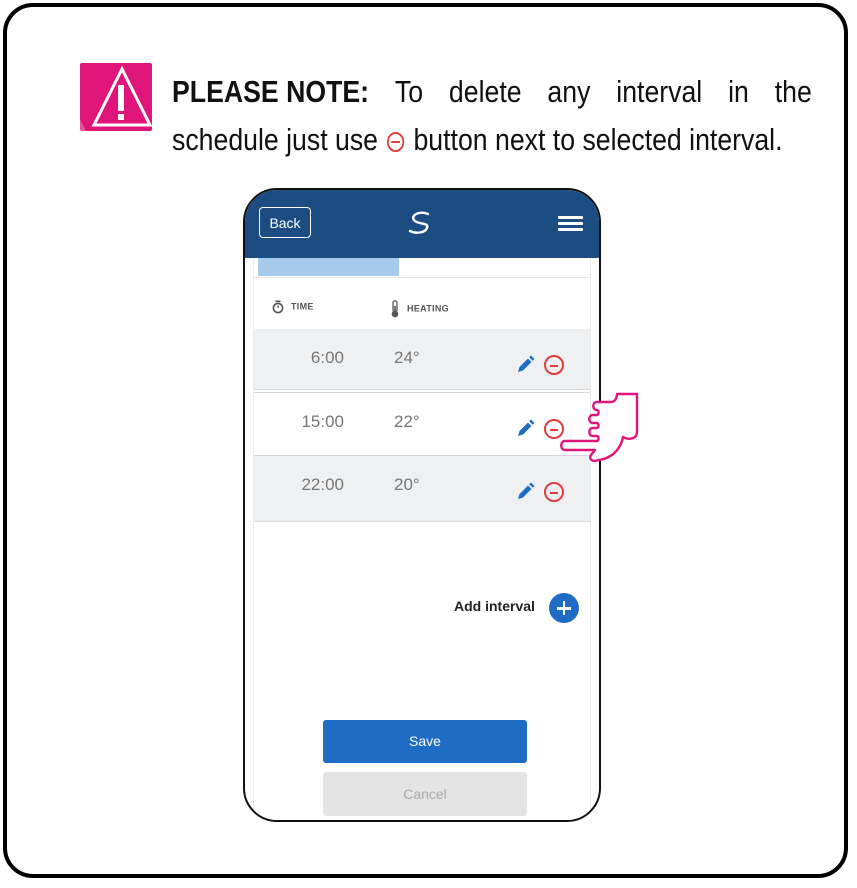  I want to click on interval-row: 22:00 20°, so click(422, 489).